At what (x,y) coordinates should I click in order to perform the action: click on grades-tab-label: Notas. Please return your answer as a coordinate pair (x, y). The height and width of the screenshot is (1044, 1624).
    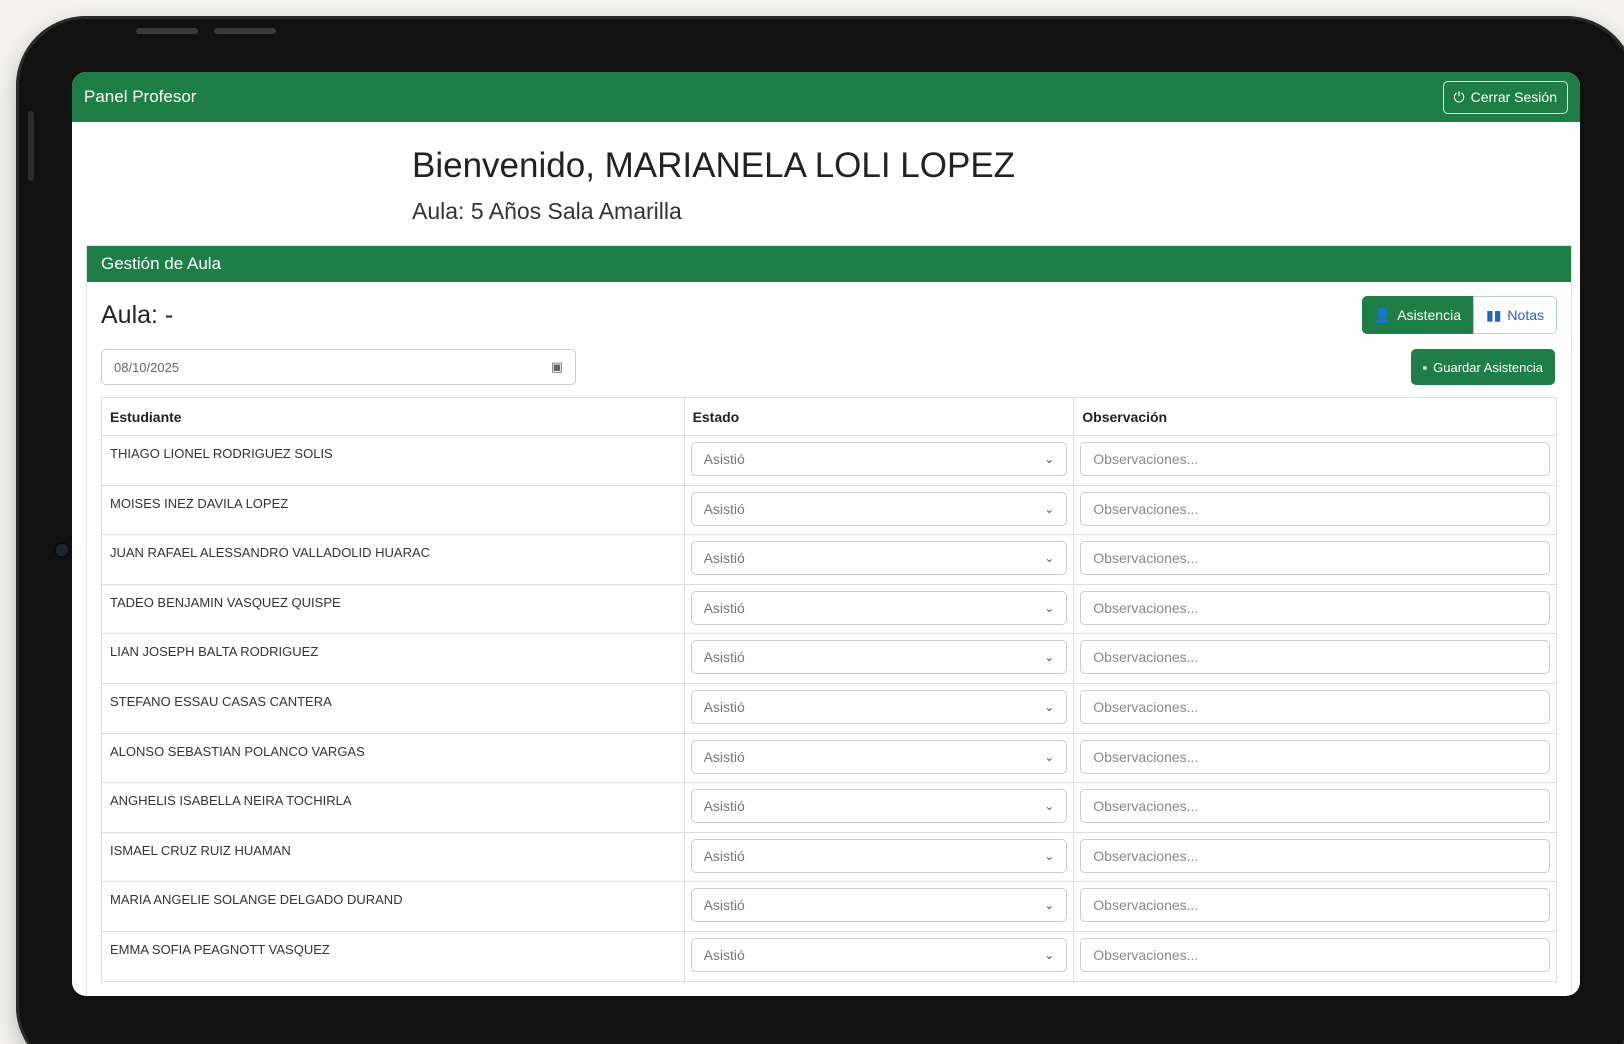
    Looking at the image, I should click on (1525, 315).